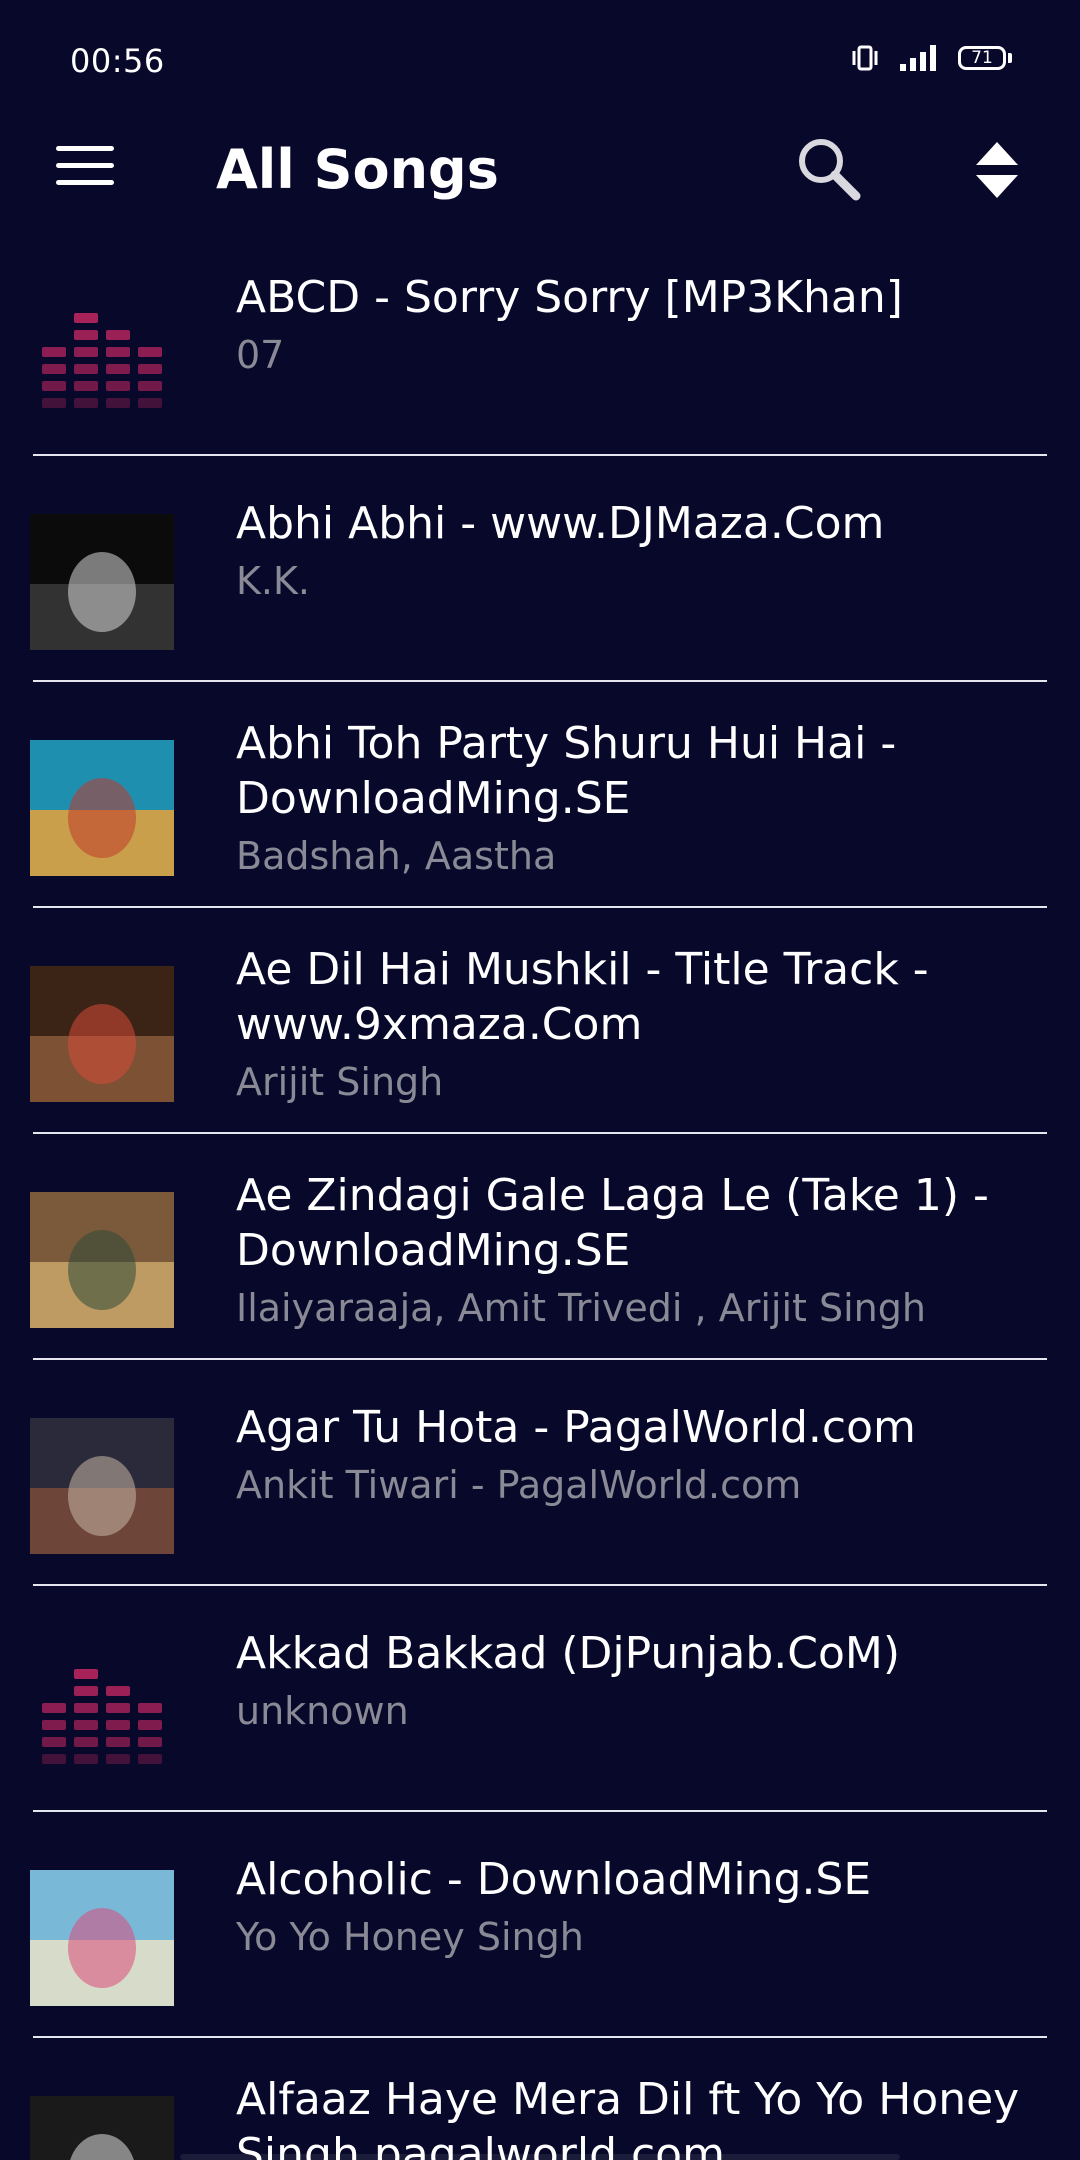 The image size is (1080, 2160). I want to click on song-text: ABCD - Sorry Sorry [MP3Khan] 07, so click(646, 327).